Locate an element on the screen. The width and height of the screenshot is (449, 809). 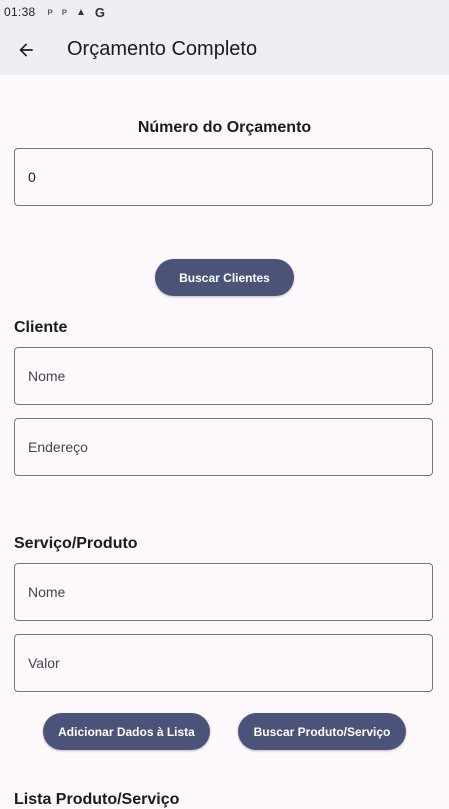
budget-number-label: Número do Orçamento is located at coordinates (224, 127).